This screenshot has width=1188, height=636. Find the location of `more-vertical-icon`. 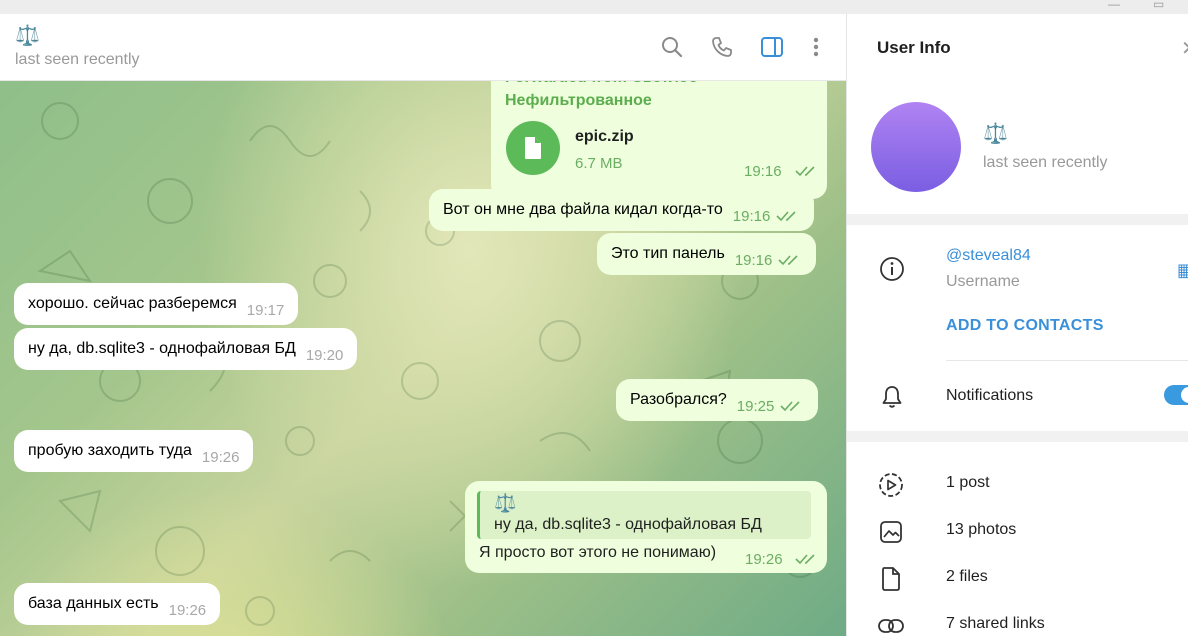

more-vertical-icon is located at coordinates (816, 47).